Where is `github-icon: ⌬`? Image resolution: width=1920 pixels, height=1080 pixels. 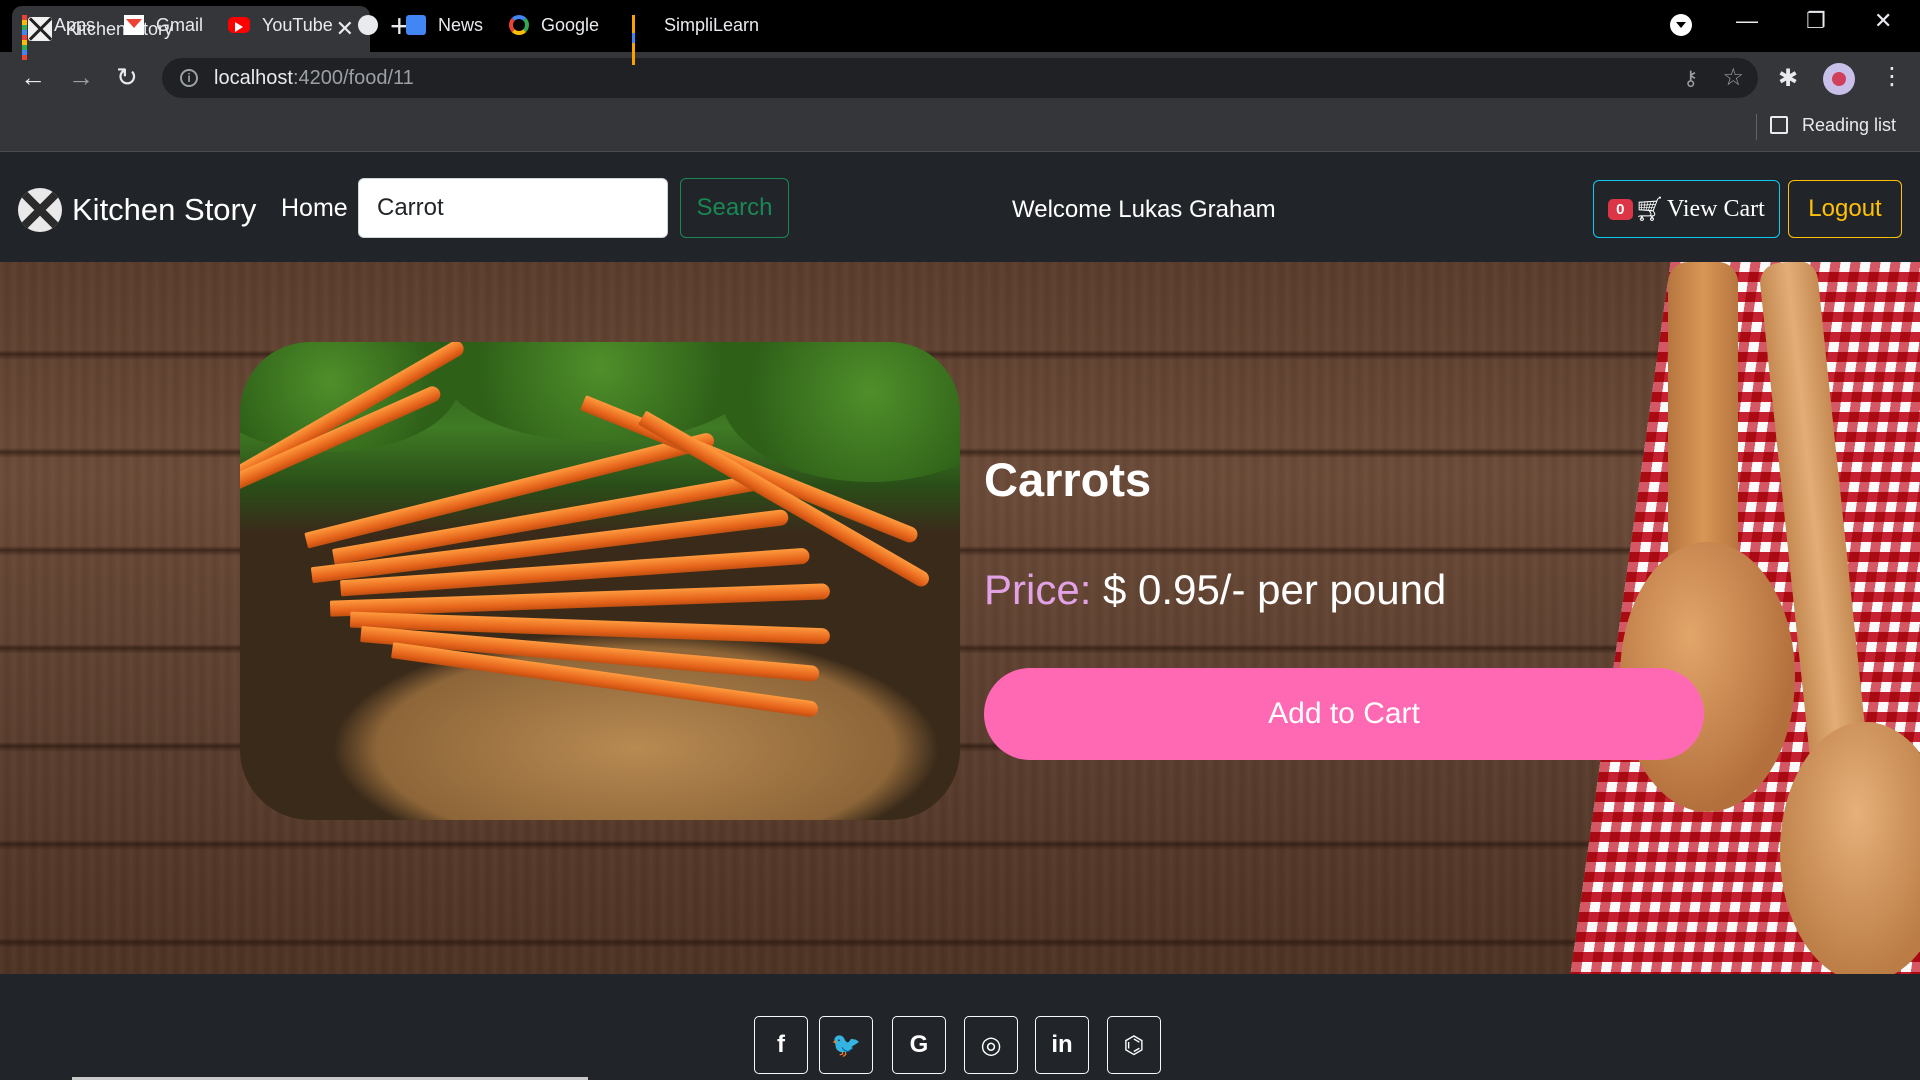
github-icon: ⌬ is located at coordinates (1134, 1045).